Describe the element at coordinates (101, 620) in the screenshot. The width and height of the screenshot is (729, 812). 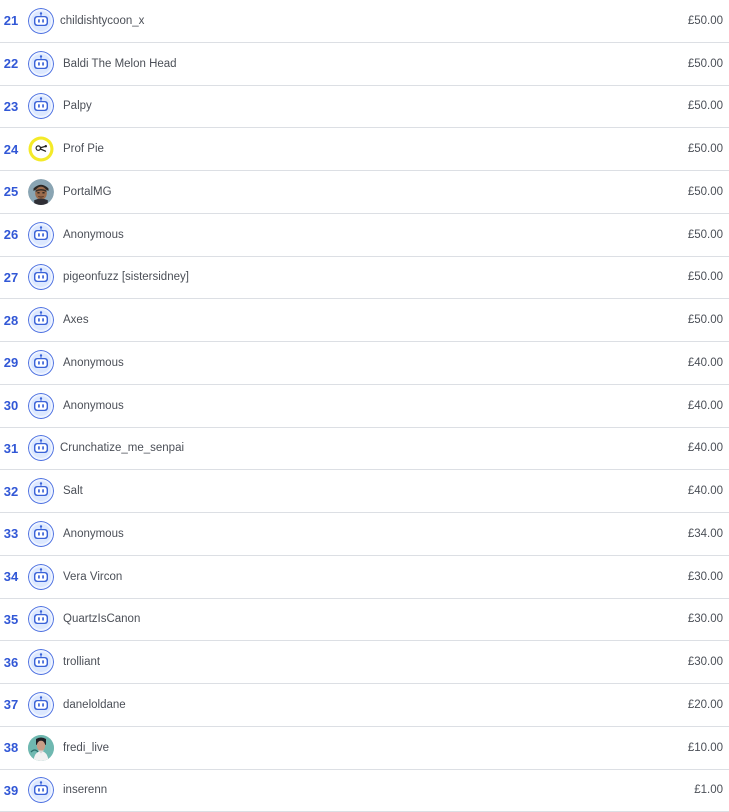
I see `supporter-name: QuartzIsCanon` at that location.